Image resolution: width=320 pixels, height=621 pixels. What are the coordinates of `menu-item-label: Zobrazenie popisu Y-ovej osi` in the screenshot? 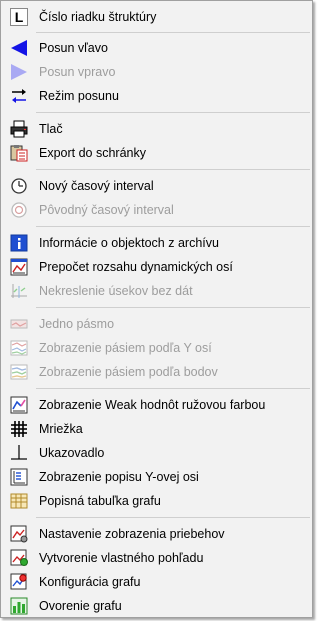 It's located at (119, 477).